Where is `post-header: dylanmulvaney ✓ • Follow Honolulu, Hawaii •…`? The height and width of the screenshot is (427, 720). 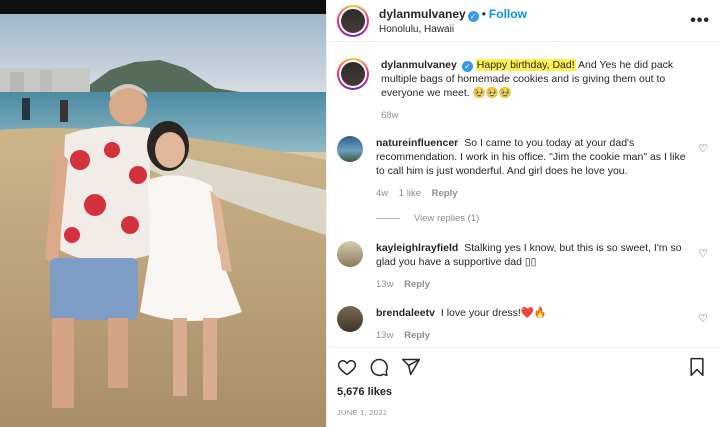
post-header: dylanmulvaney ✓ • Follow Honolulu, Hawaii •… is located at coordinates (523, 21).